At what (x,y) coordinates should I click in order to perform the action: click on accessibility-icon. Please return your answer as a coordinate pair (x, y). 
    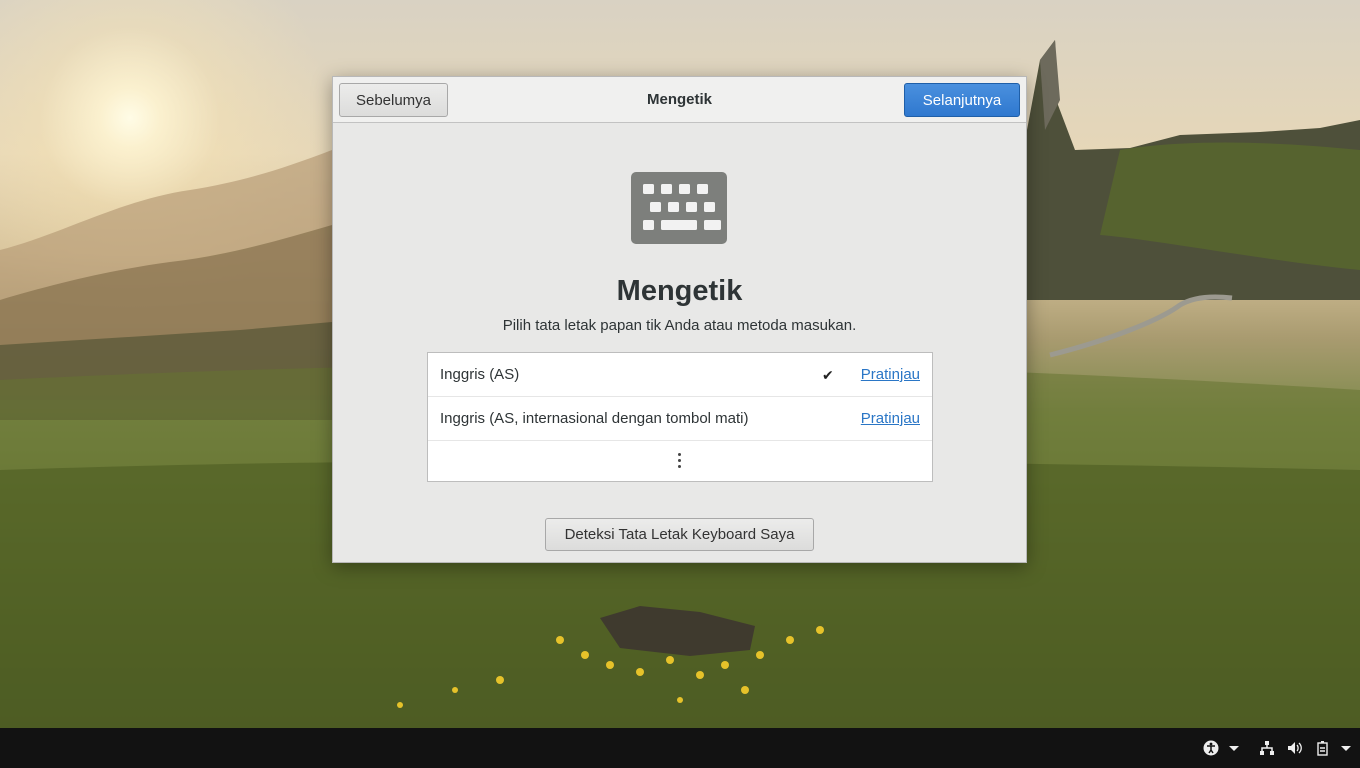
    Looking at the image, I should click on (1211, 748).